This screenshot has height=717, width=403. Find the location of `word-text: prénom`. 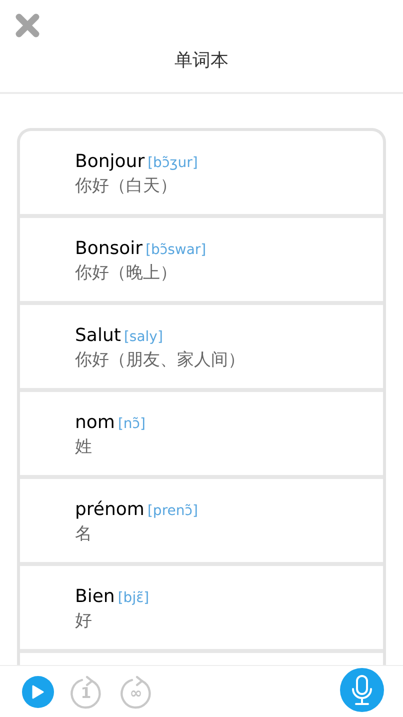

word-text: prénom is located at coordinates (109, 510).